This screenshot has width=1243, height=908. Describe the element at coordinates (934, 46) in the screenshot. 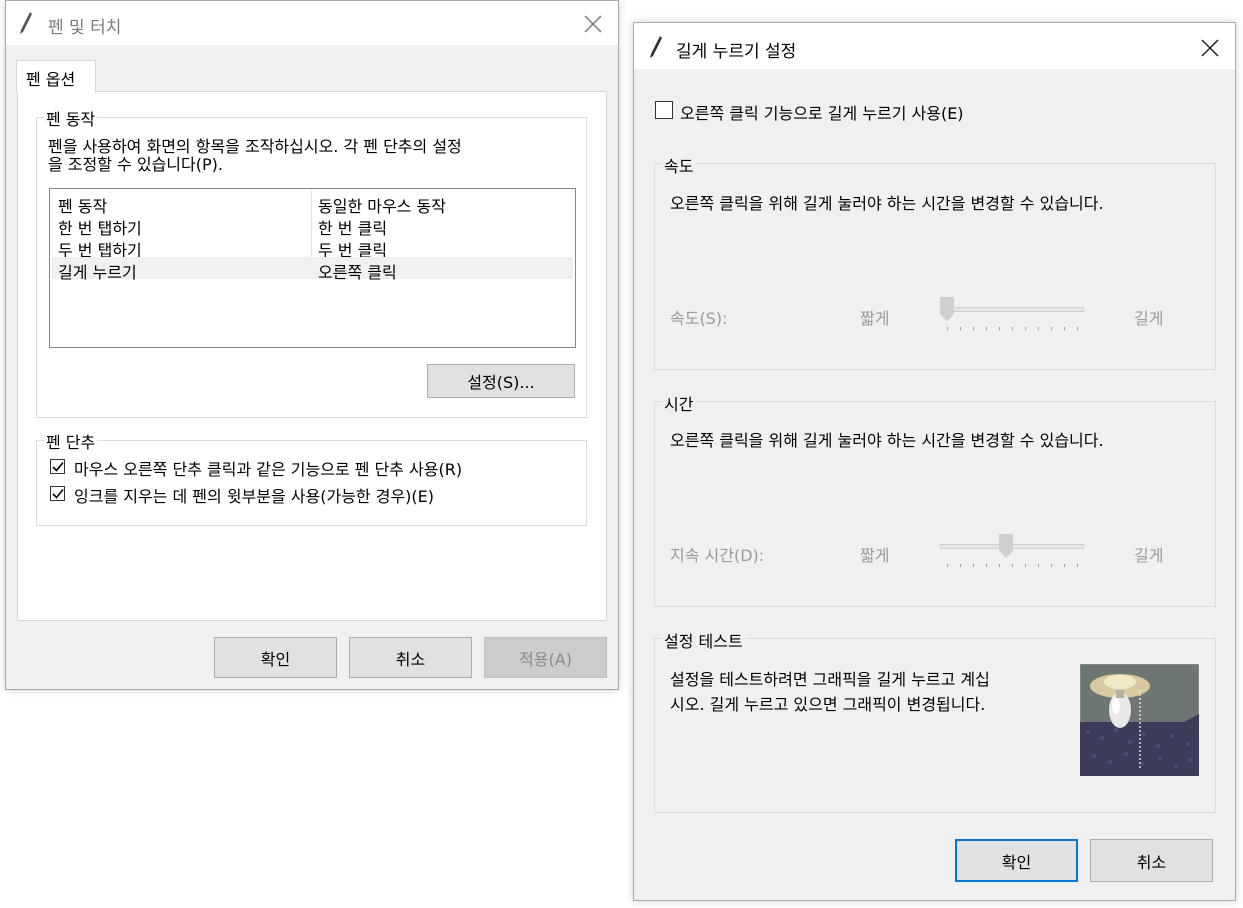

I see `title-bar: 길게 누르기 설정` at that location.